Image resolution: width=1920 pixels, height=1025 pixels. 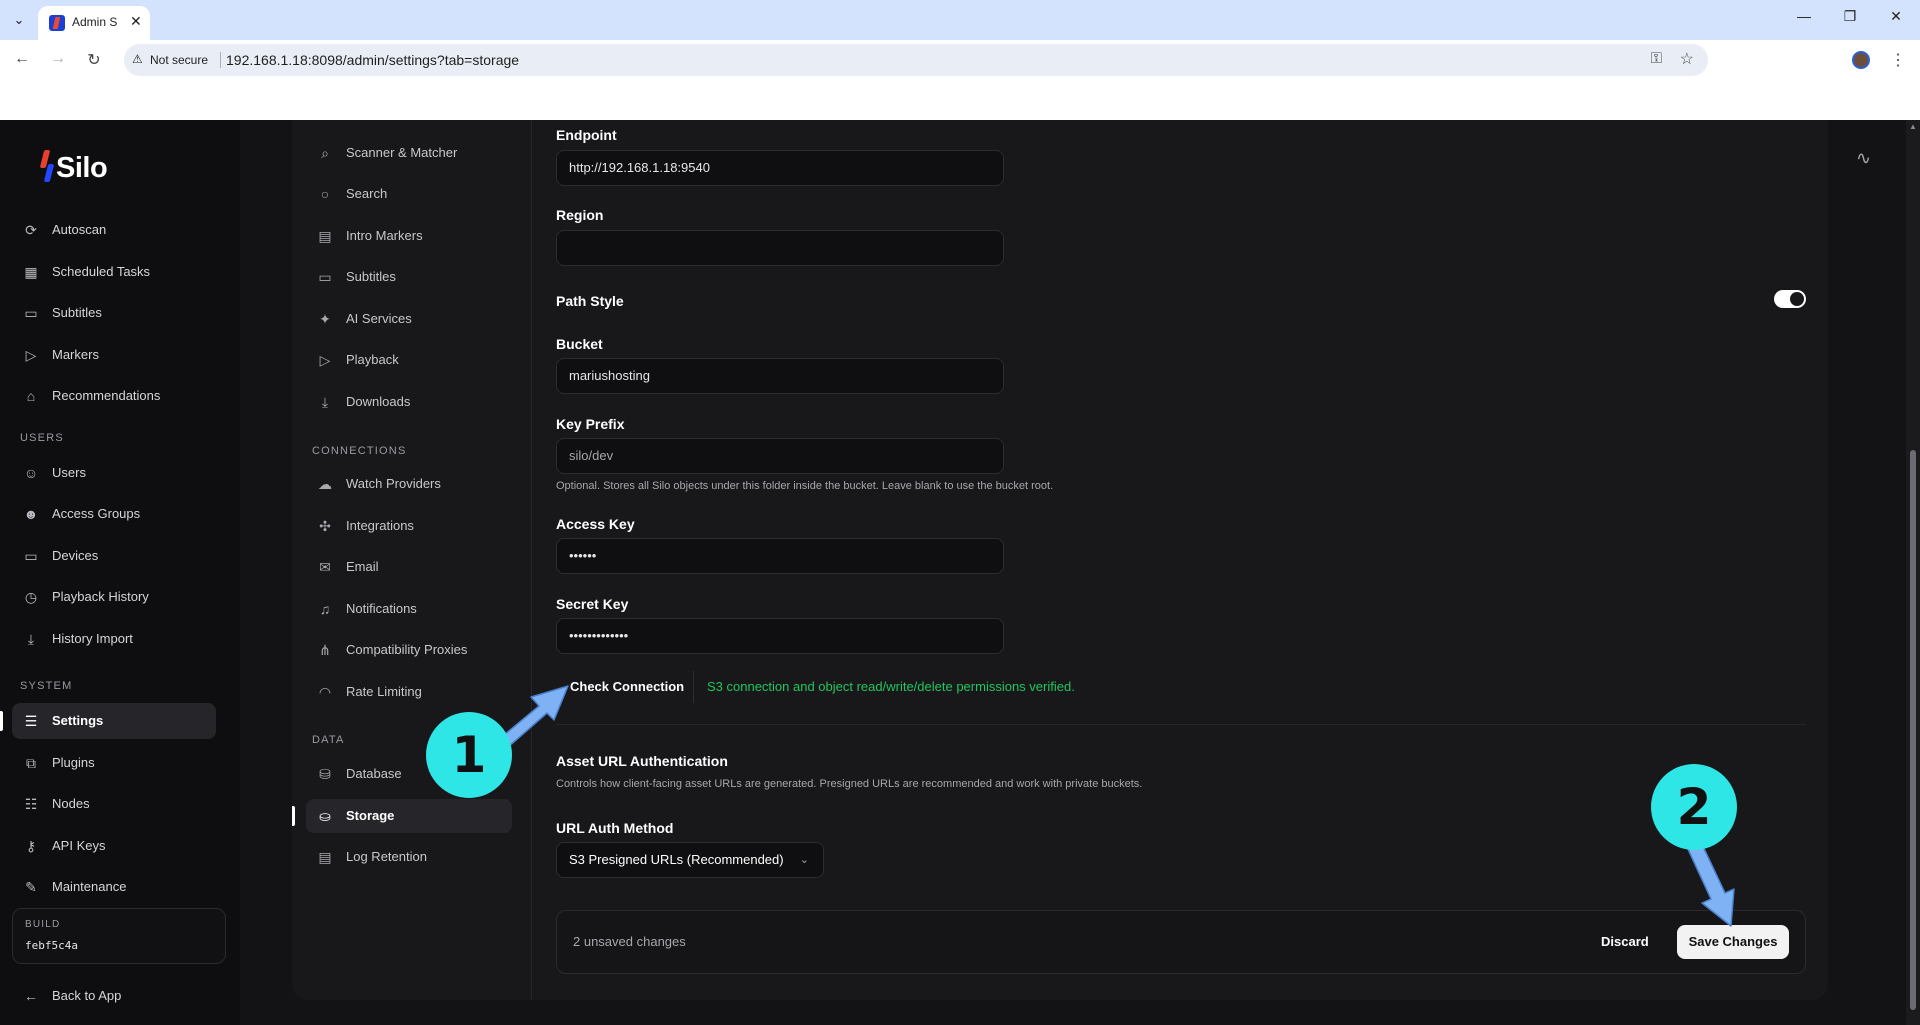 What do you see at coordinates (960, 20) in the screenshot?
I see `browser-tab-bar: ⌄ Admin S ✕ — ❐ ✕` at bounding box center [960, 20].